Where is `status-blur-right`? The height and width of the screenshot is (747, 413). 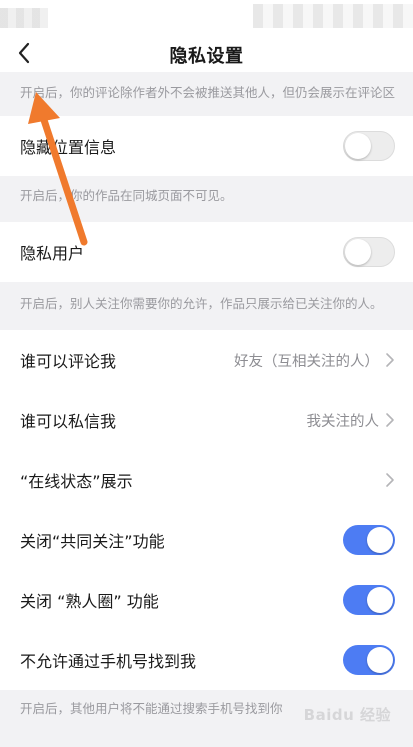 status-blur-right is located at coordinates (333, 16).